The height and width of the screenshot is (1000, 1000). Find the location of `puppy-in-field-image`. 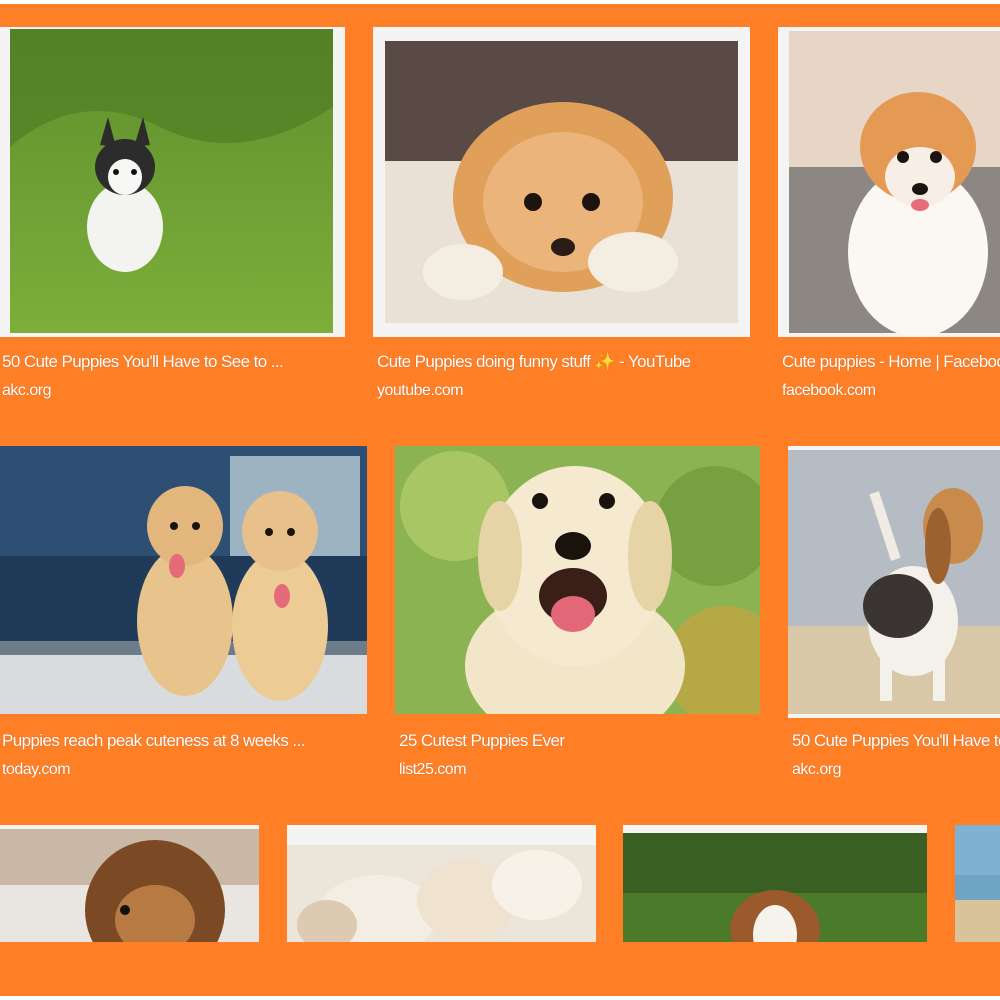

puppy-in-field-image is located at coordinates (775, 887).